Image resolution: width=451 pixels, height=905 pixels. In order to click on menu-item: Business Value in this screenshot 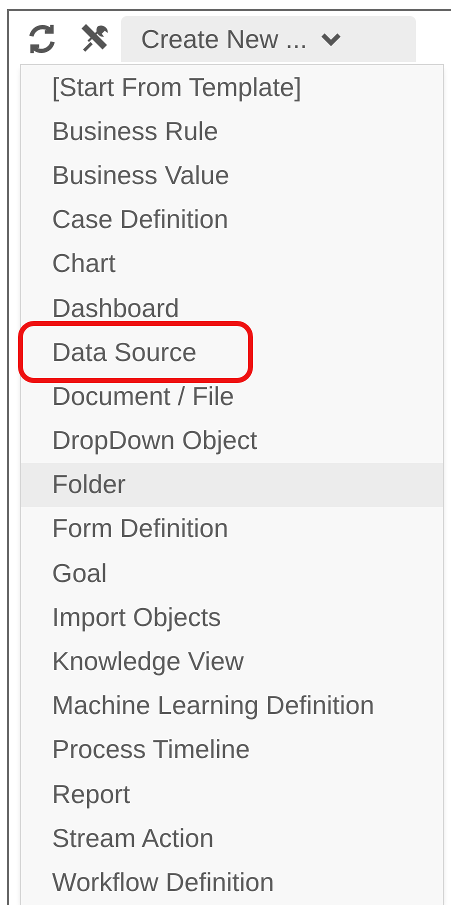, I will do `click(232, 175)`.